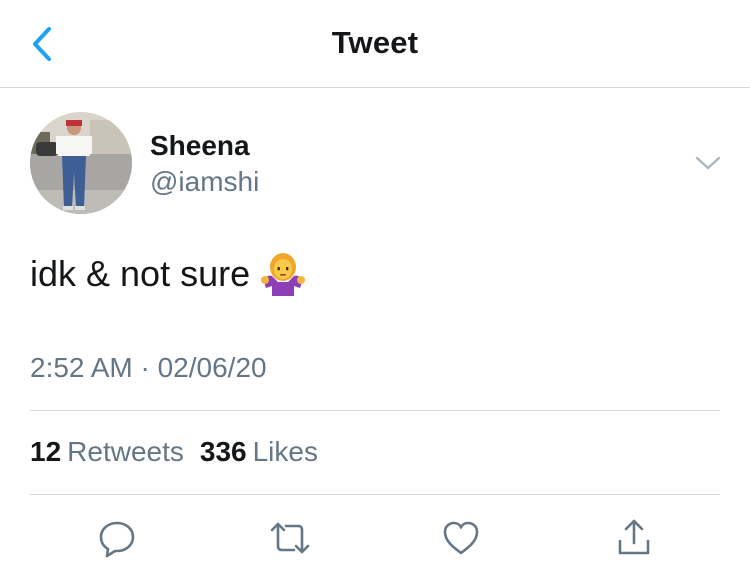 Image resolution: width=750 pixels, height=576 pixels. What do you see at coordinates (125, 451) in the screenshot?
I see `retweet-label: Retweets` at bounding box center [125, 451].